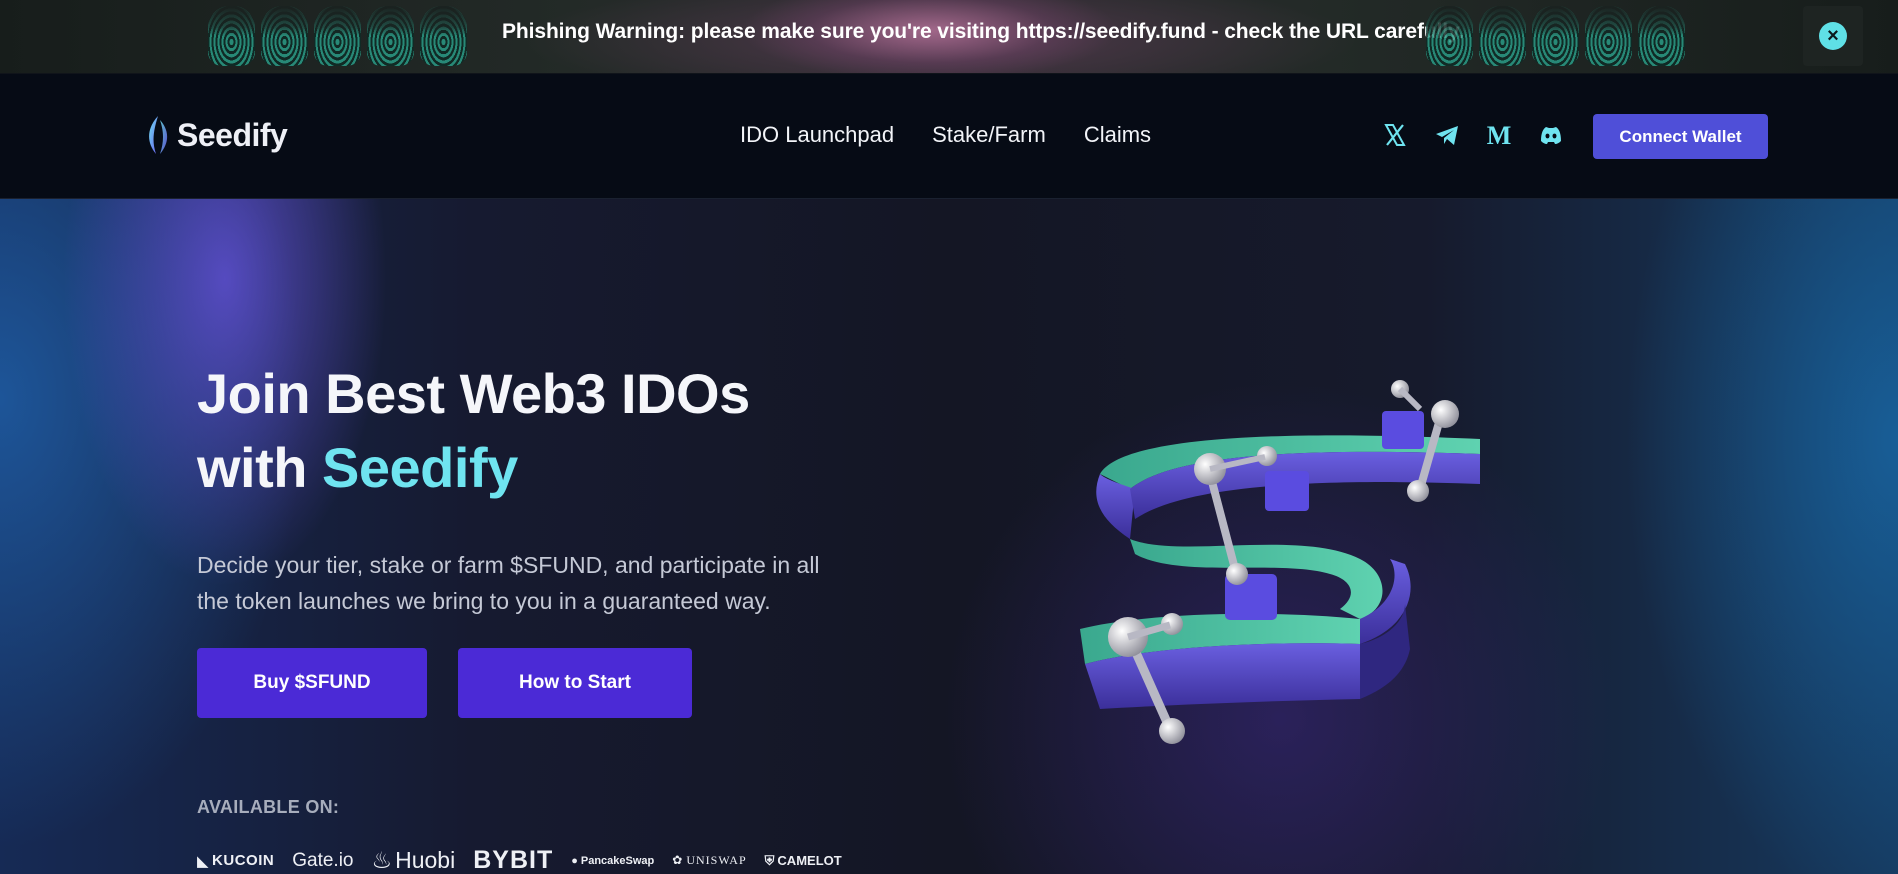 This screenshot has height=874, width=1898. I want to click on svg-text: M, so click(1499, 135).